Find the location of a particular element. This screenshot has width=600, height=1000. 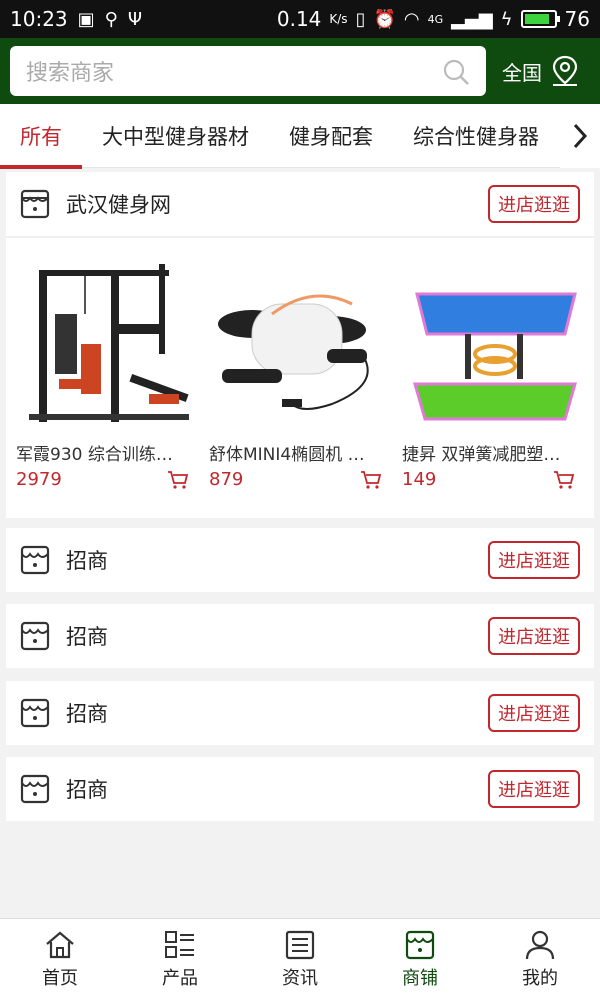

product-image-home-gym is located at coordinates (109, 342).